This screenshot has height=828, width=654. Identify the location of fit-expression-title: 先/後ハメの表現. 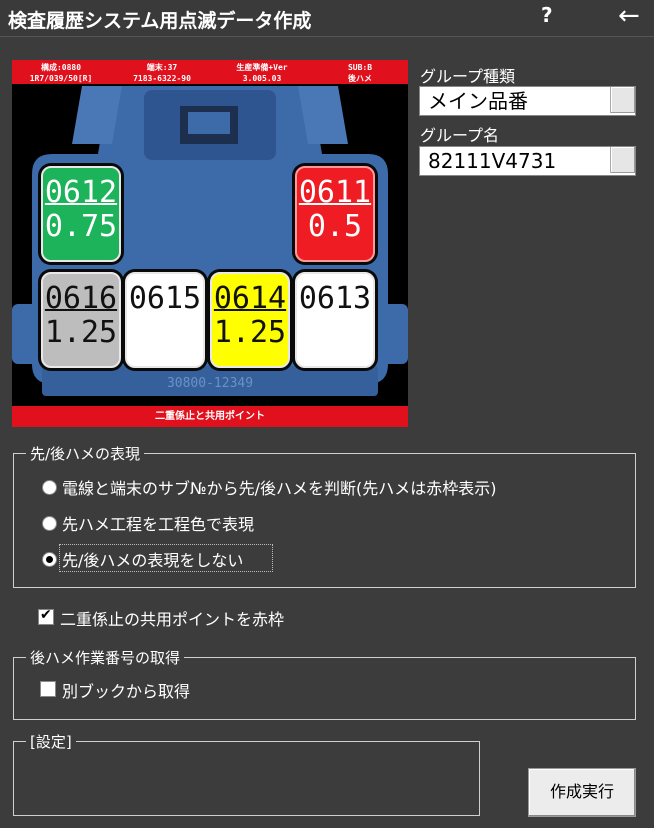
(85, 453).